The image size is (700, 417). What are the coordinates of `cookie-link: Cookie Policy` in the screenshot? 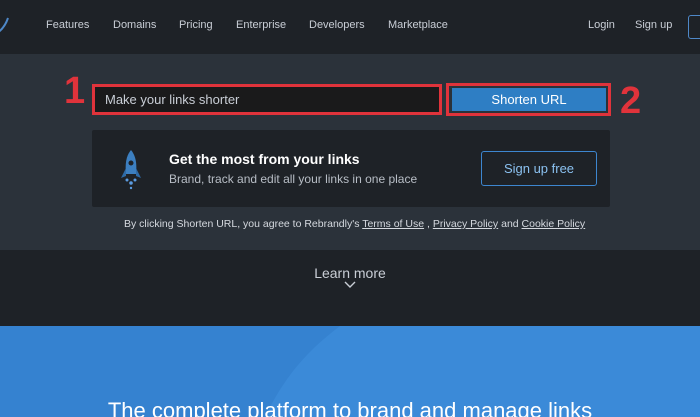 It's located at (554, 224).